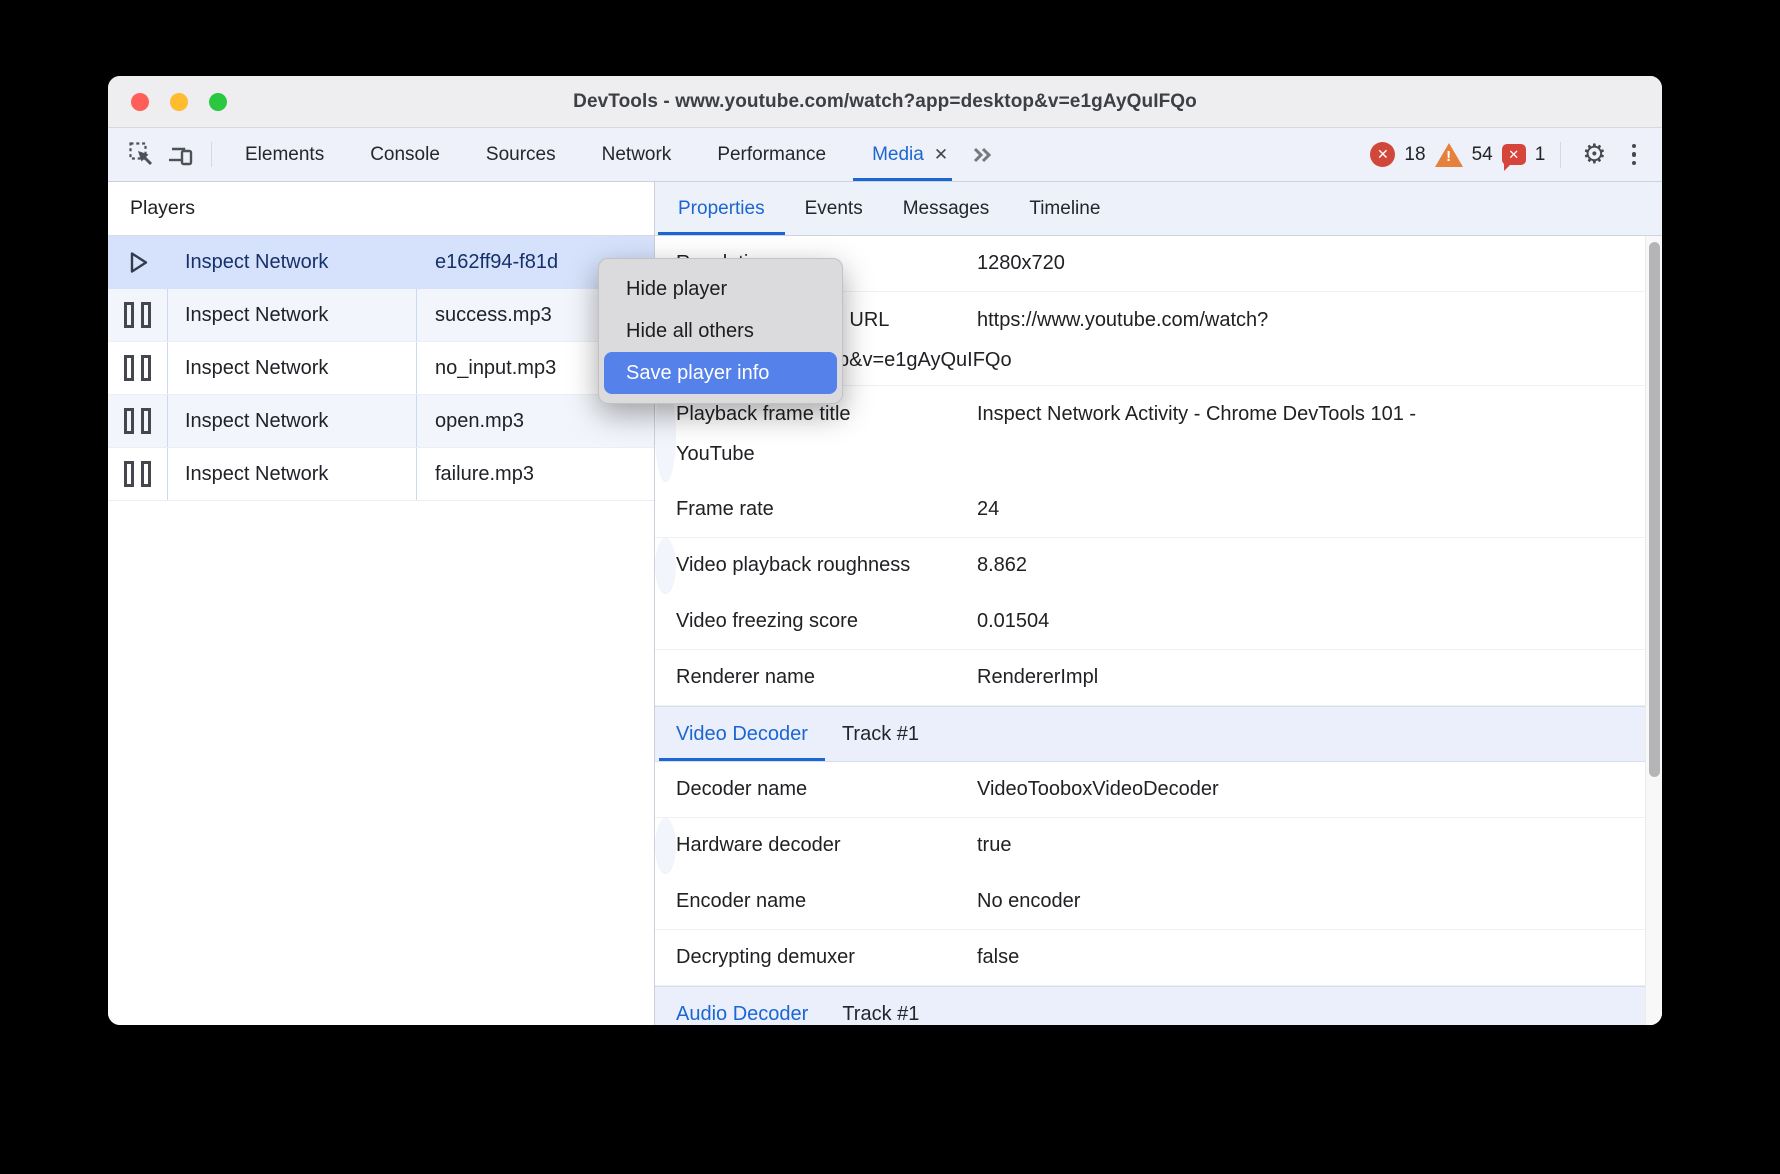 The image size is (1780, 1174). Describe the element at coordinates (1415, 154) in the screenshot. I see `console-errors-count: 18` at that location.